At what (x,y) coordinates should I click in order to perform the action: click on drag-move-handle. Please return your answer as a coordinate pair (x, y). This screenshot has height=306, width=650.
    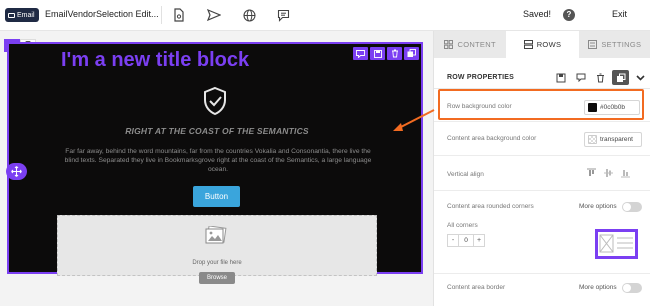
    Looking at the image, I should click on (16, 171).